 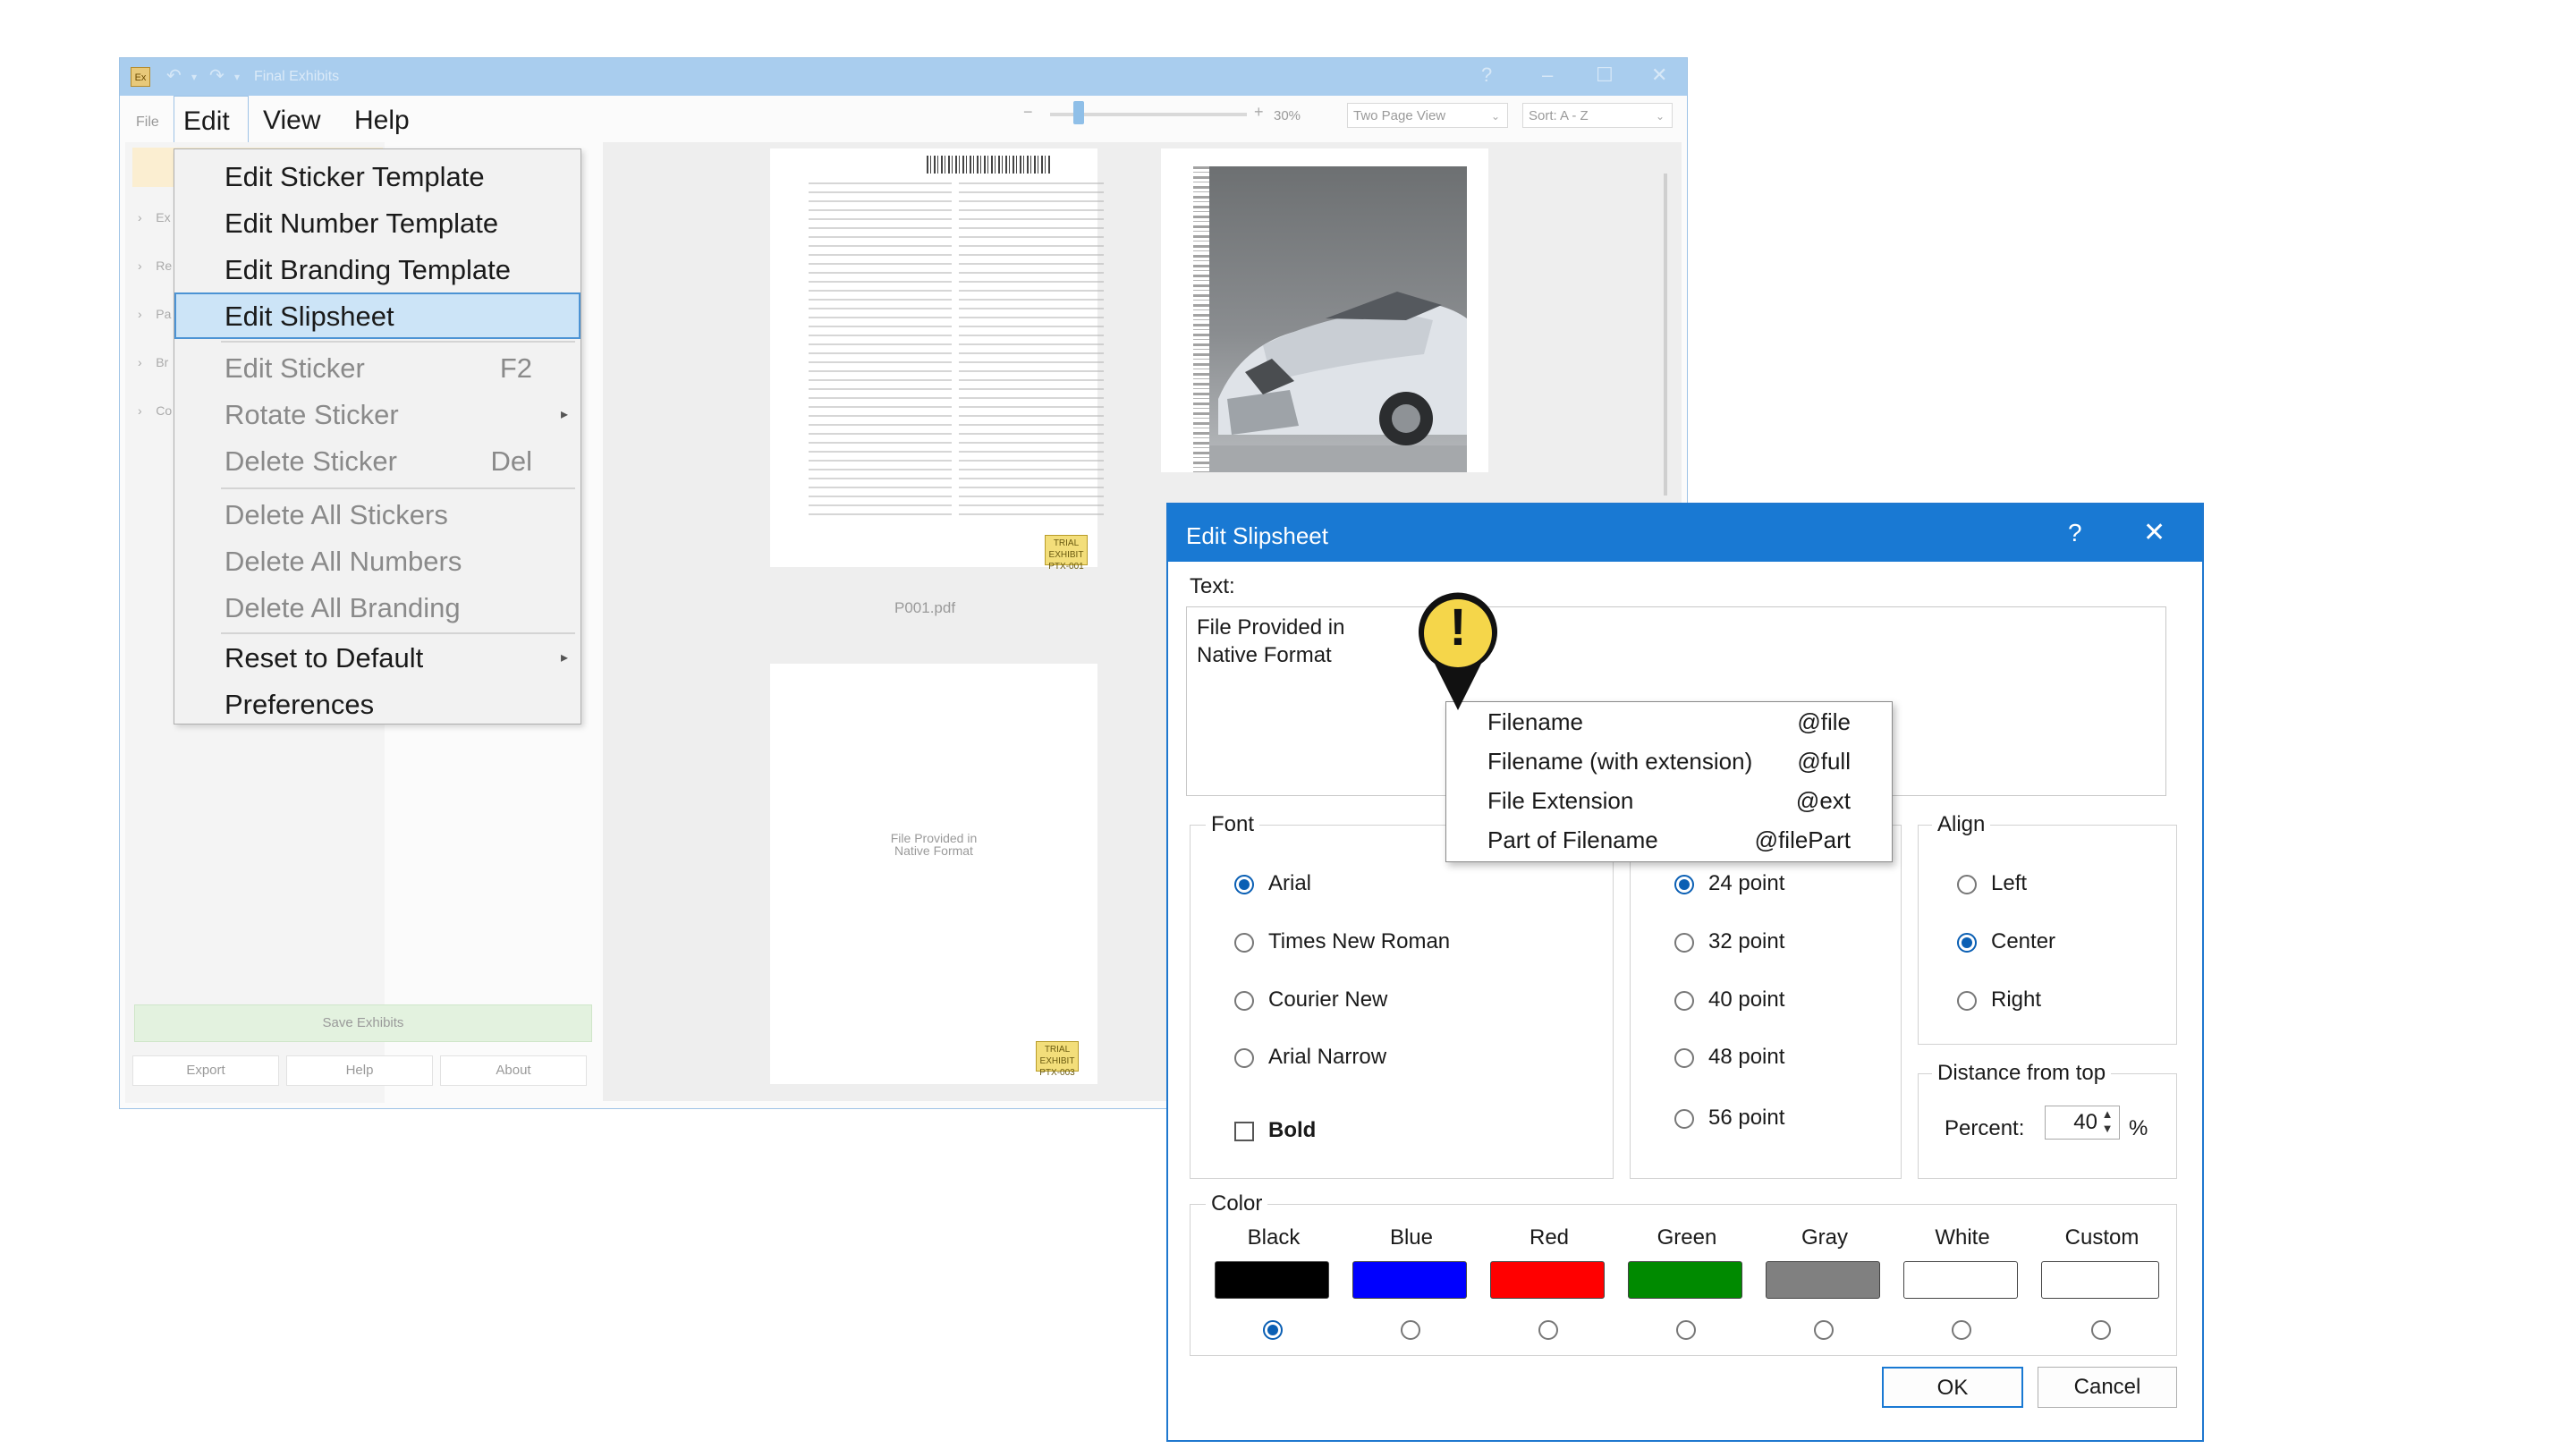 What do you see at coordinates (1746, 1118) in the screenshot?
I see `size-option-label: 56 point` at bounding box center [1746, 1118].